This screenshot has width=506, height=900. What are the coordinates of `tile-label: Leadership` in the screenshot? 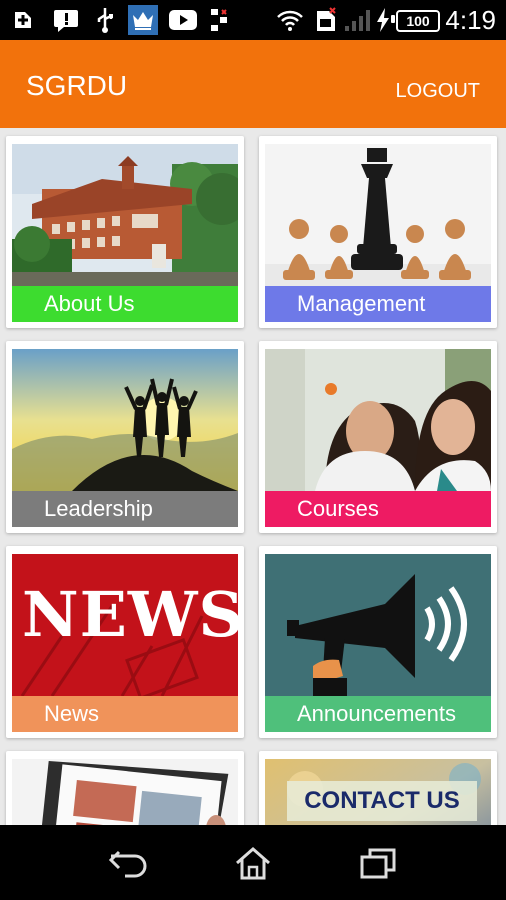 It's located at (125, 509).